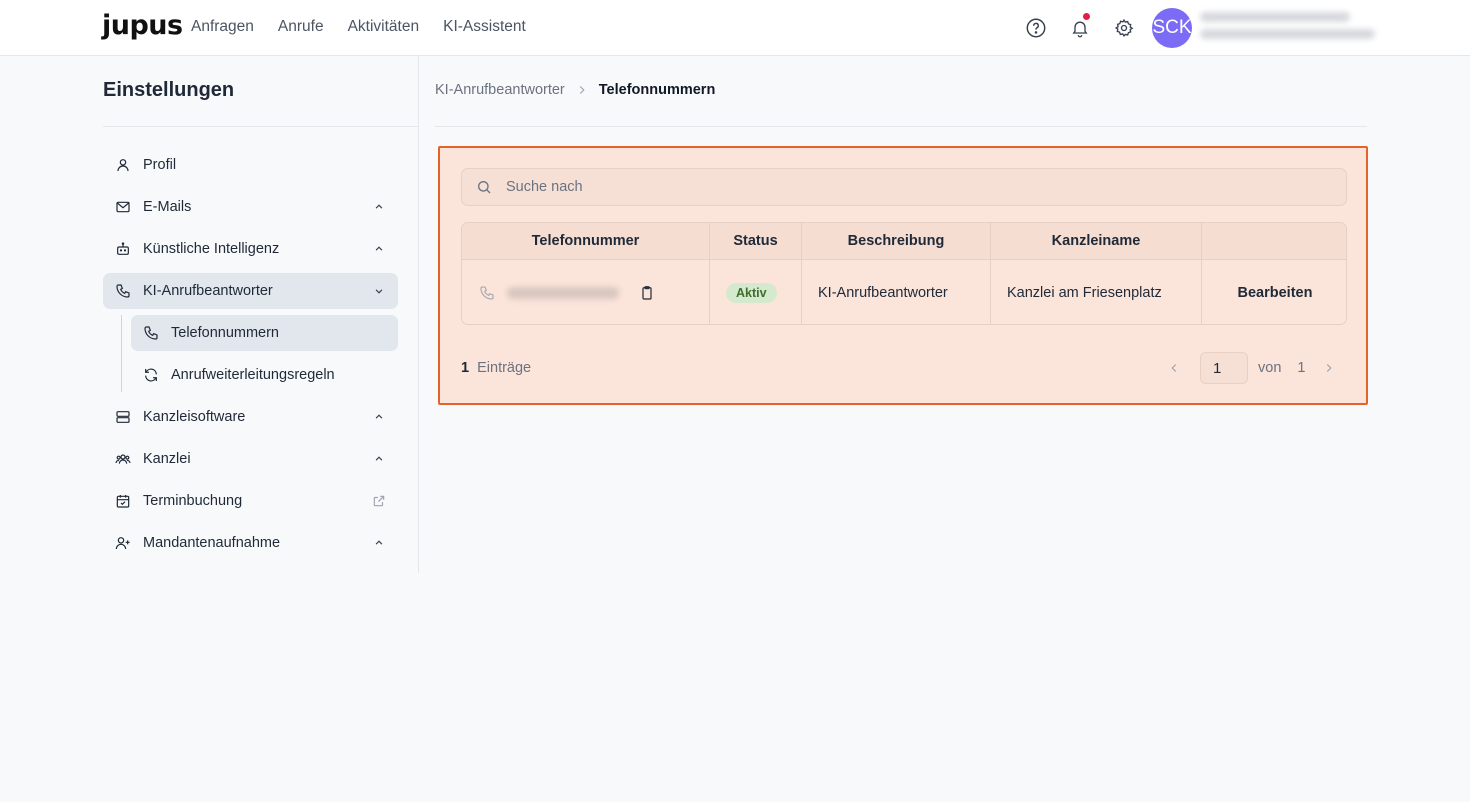 This screenshot has width=1470, height=802. I want to click on bot-icon, so click(123, 249).